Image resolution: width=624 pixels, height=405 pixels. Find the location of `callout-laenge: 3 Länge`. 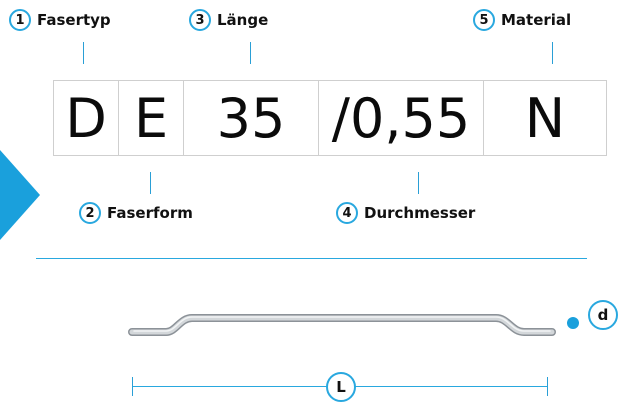

callout-laenge: 3 Länge is located at coordinates (228, 20).